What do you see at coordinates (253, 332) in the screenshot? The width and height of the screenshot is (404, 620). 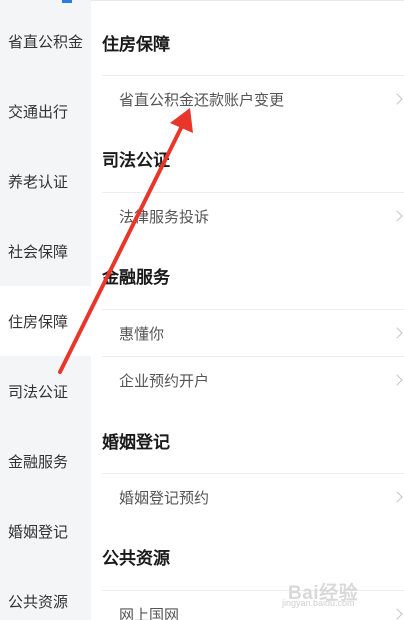 I see `service-row-huidongni: 惠懂你` at bounding box center [253, 332].